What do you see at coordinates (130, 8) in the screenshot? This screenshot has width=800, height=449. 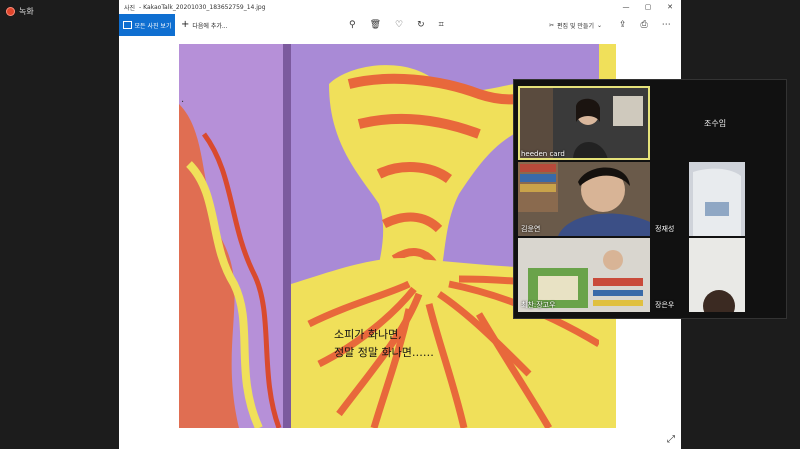 I see `app-name: 사진` at bounding box center [130, 8].